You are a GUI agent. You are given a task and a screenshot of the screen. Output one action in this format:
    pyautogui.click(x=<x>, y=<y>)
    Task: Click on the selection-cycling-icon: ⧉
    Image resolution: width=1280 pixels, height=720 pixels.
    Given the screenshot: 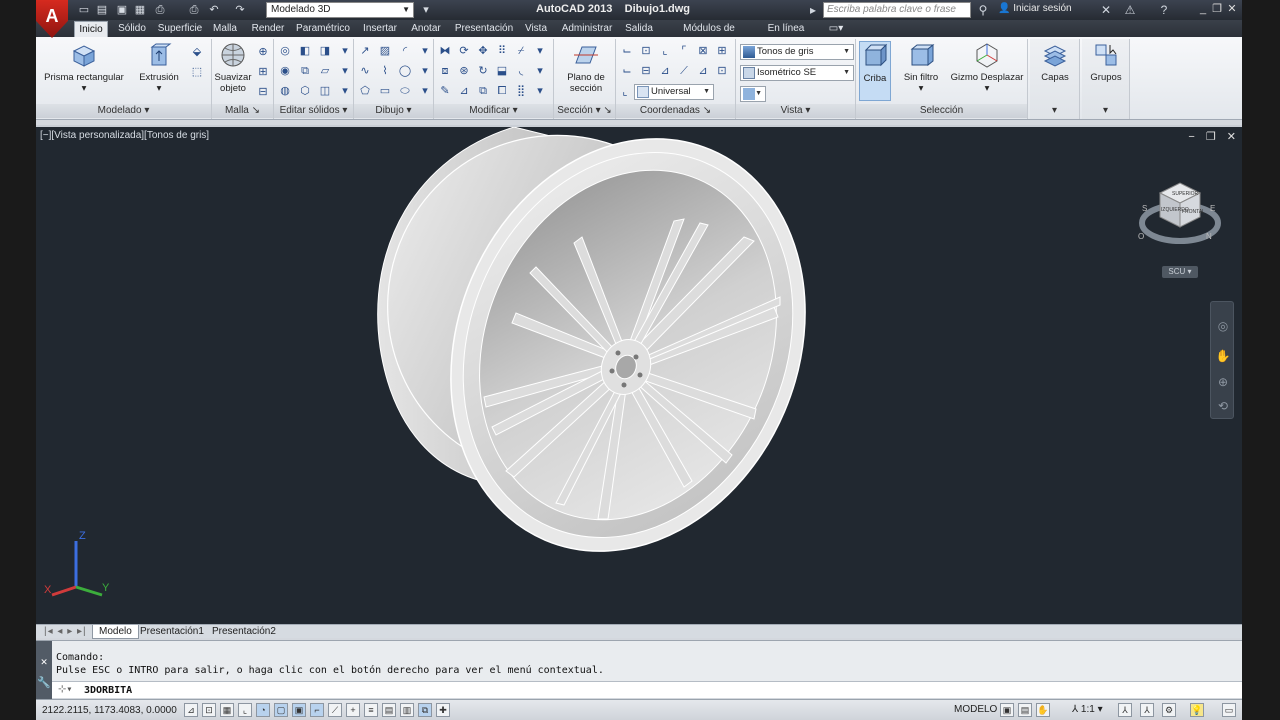 What is the action you would take?
    pyautogui.click(x=425, y=710)
    